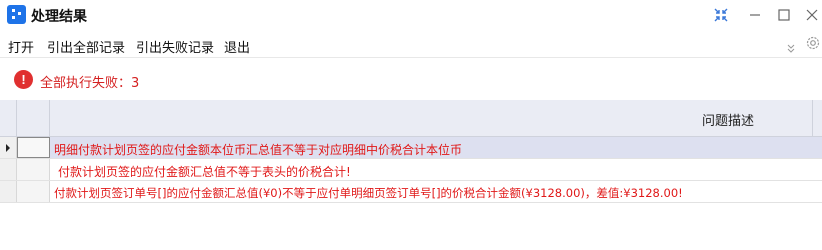  I want to click on app-logo-icon, so click(16, 14).